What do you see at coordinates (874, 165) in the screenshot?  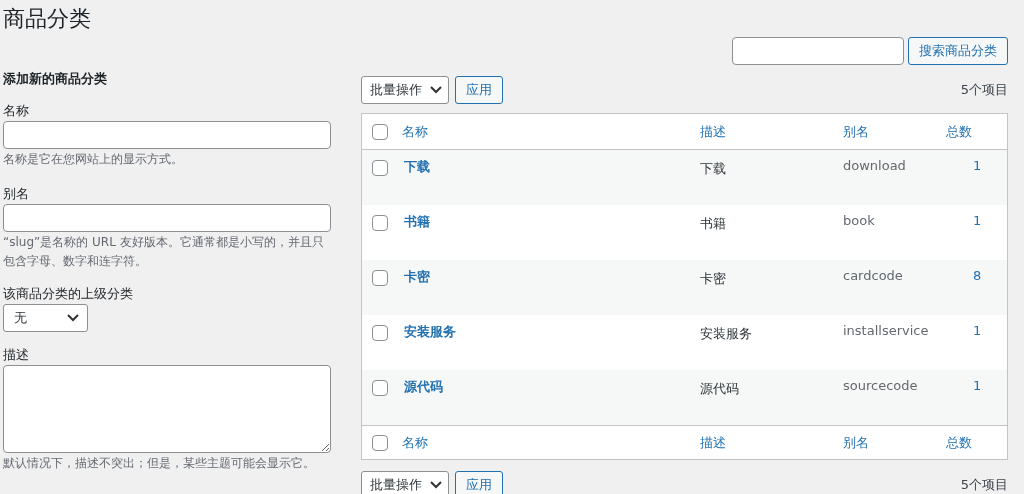 I see `slug-cell: download` at bounding box center [874, 165].